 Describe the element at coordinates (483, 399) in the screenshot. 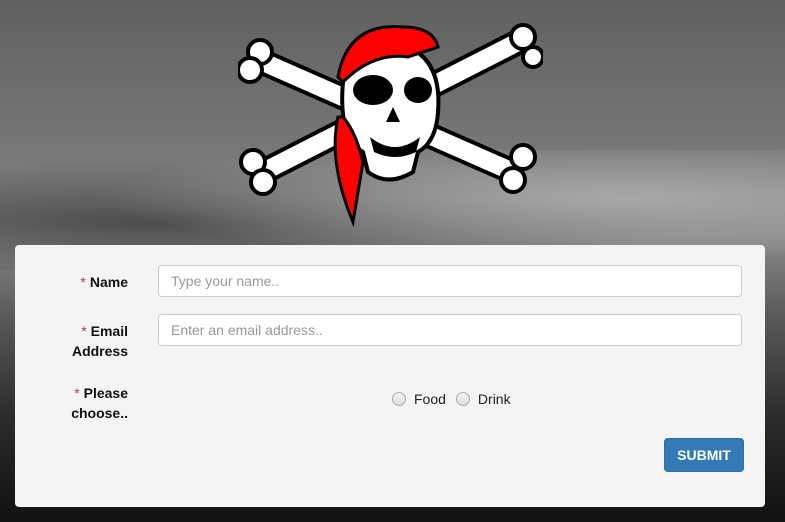

I see `radio-option-drink: Drink` at that location.